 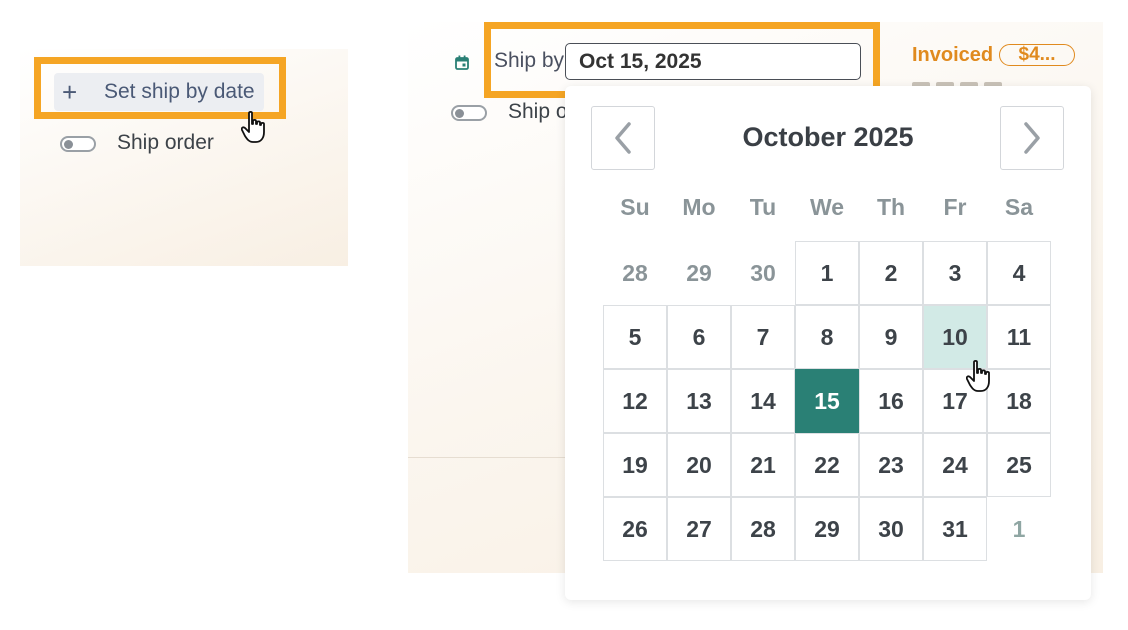 What do you see at coordinates (1019, 401) in the screenshot?
I see `calendar-day: 18` at bounding box center [1019, 401].